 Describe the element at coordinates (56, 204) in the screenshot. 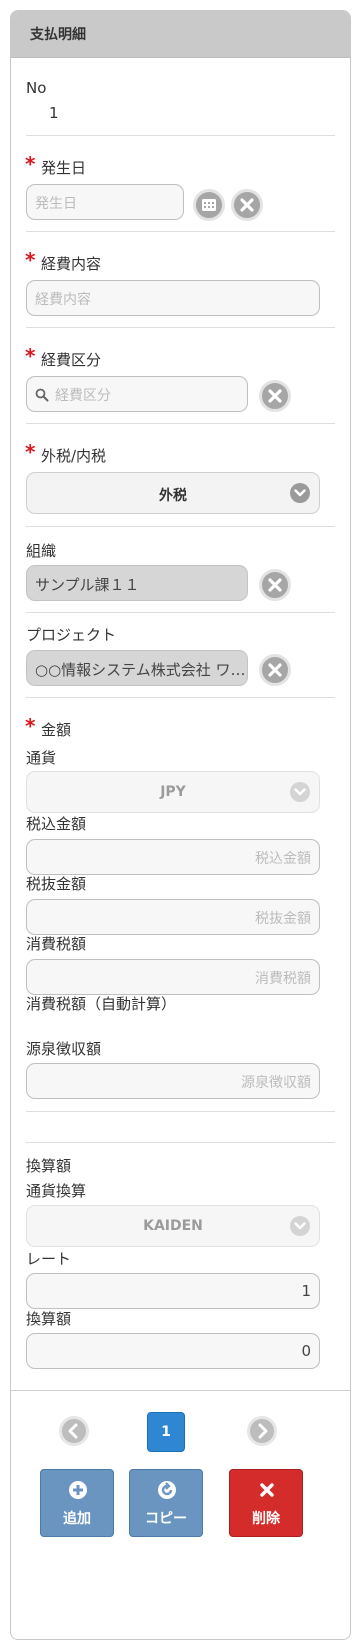

I see `occur-date-placeholder: 発生日` at that location.